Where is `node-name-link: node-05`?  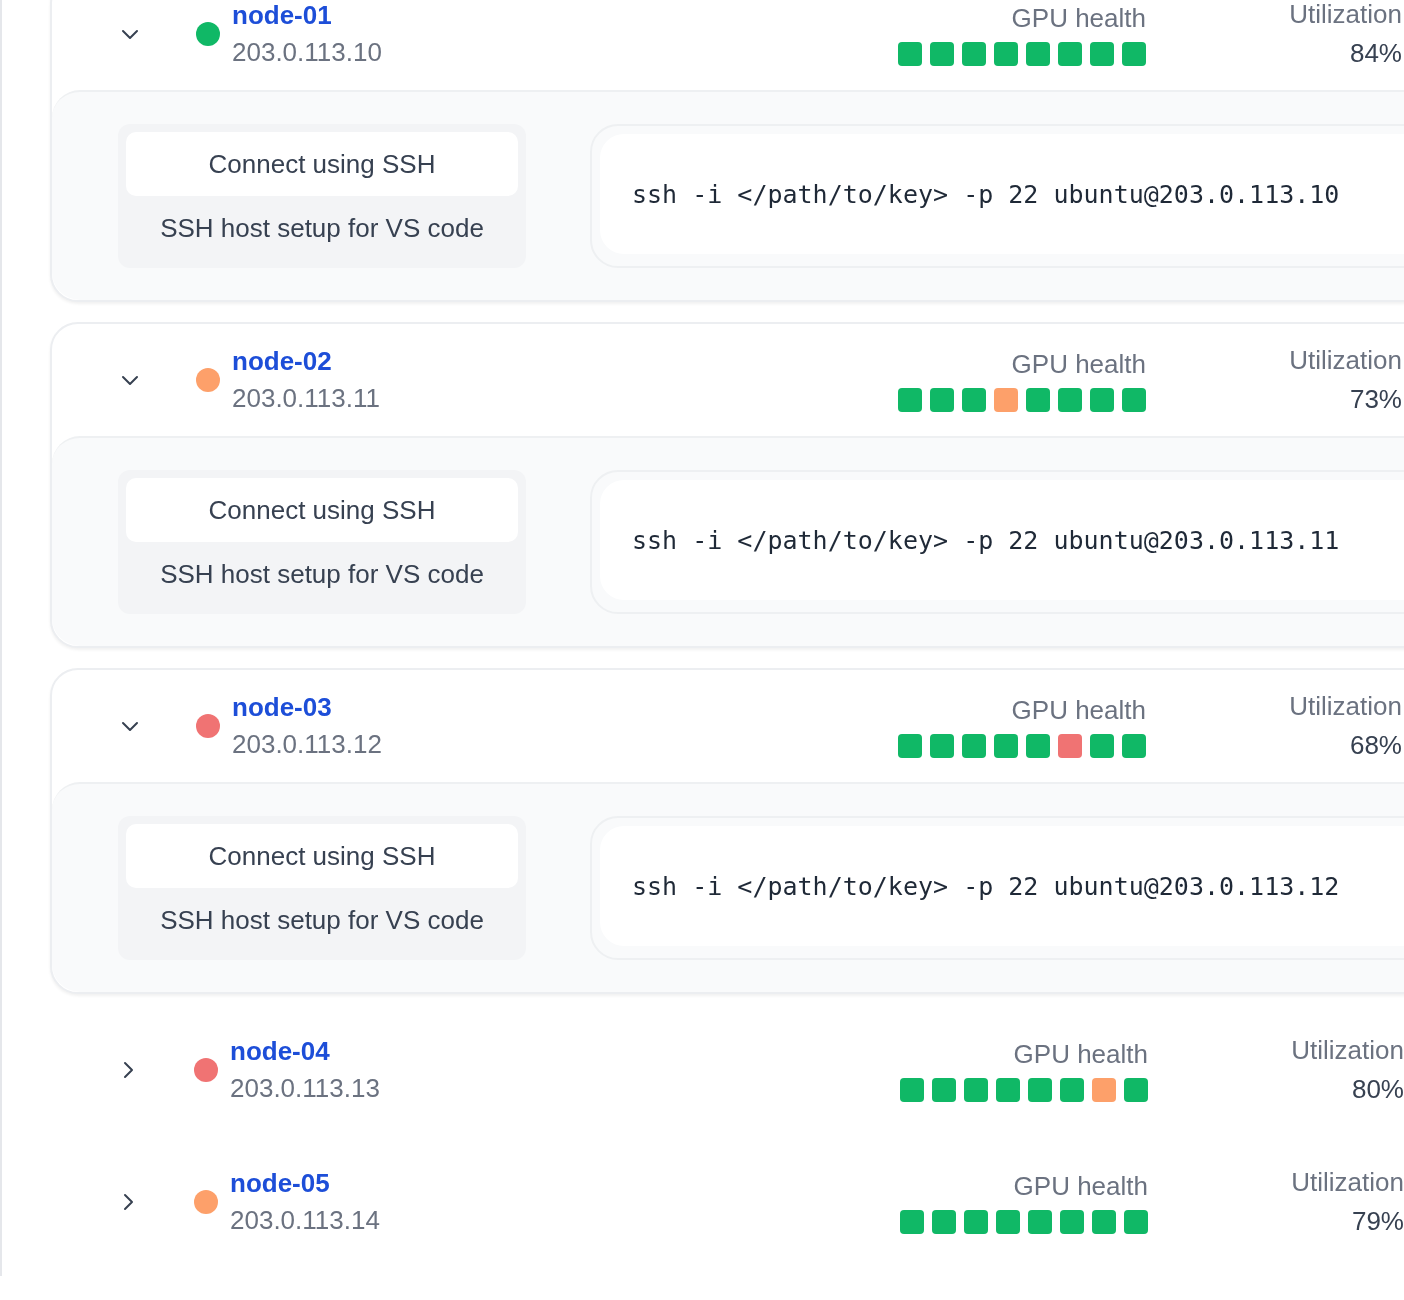 node-name-link: node-05 is located at coordinates (305, 1183).